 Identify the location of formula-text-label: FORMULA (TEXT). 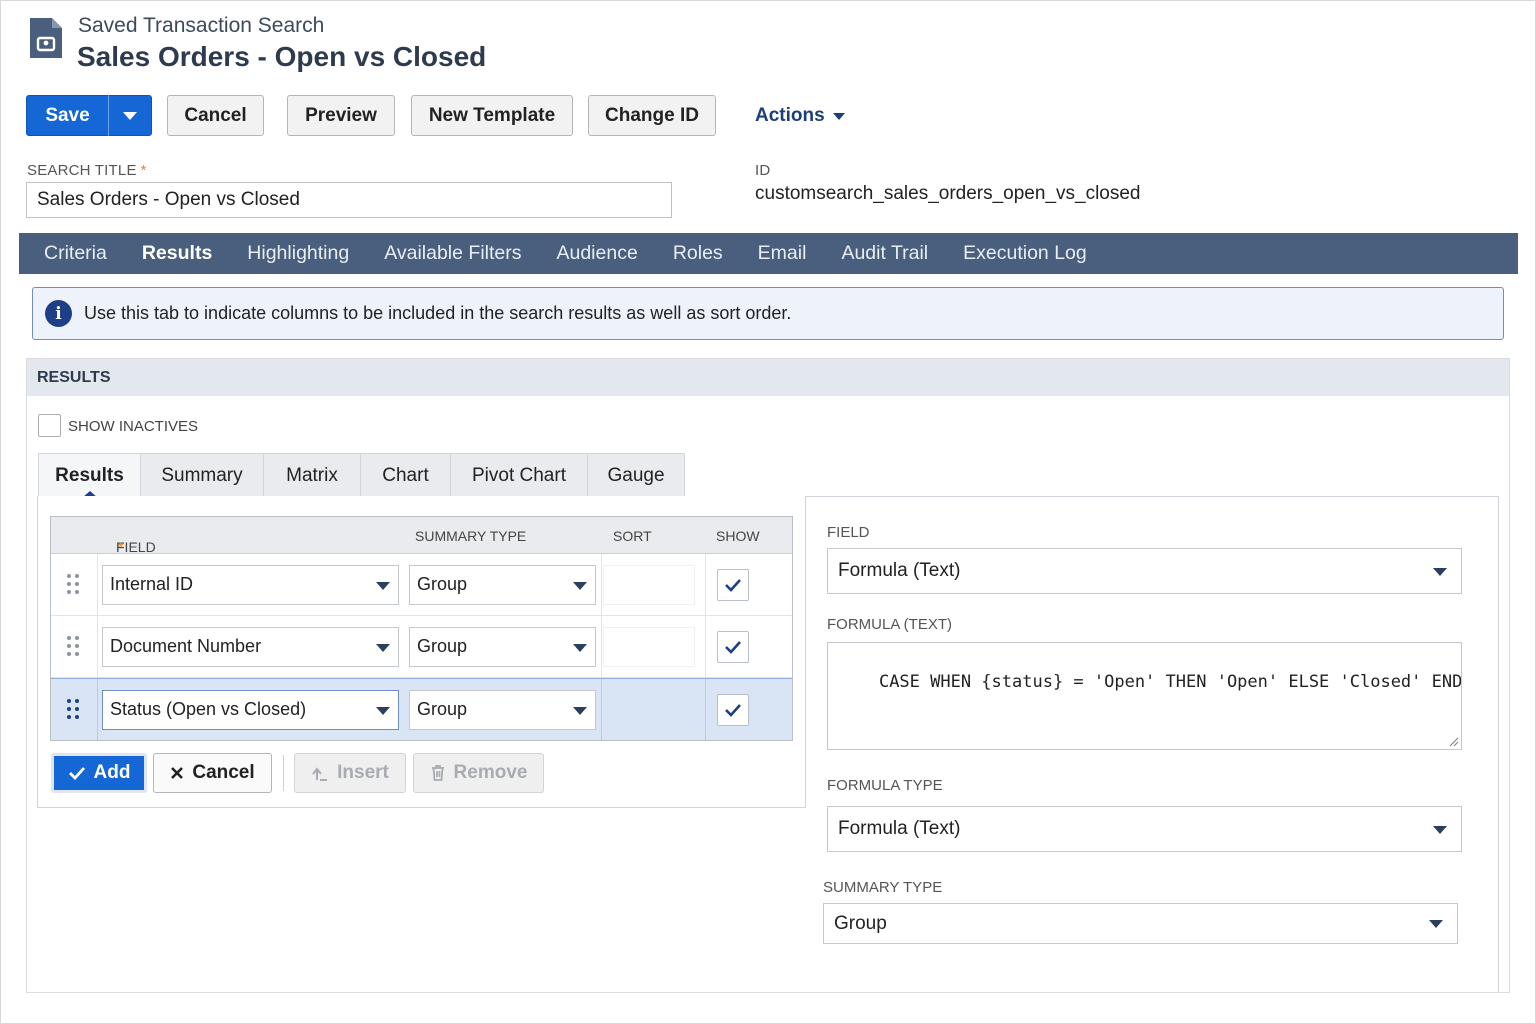
(890, 624).